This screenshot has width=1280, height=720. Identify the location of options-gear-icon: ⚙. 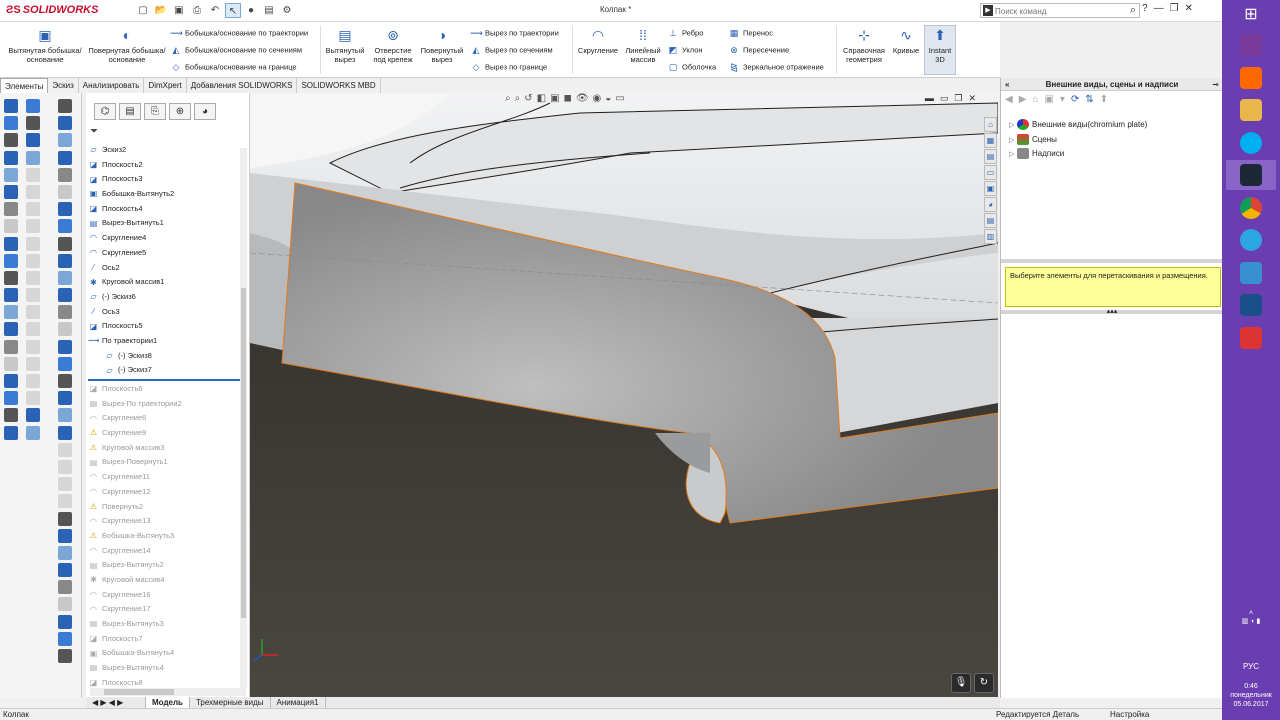
(287, 10).